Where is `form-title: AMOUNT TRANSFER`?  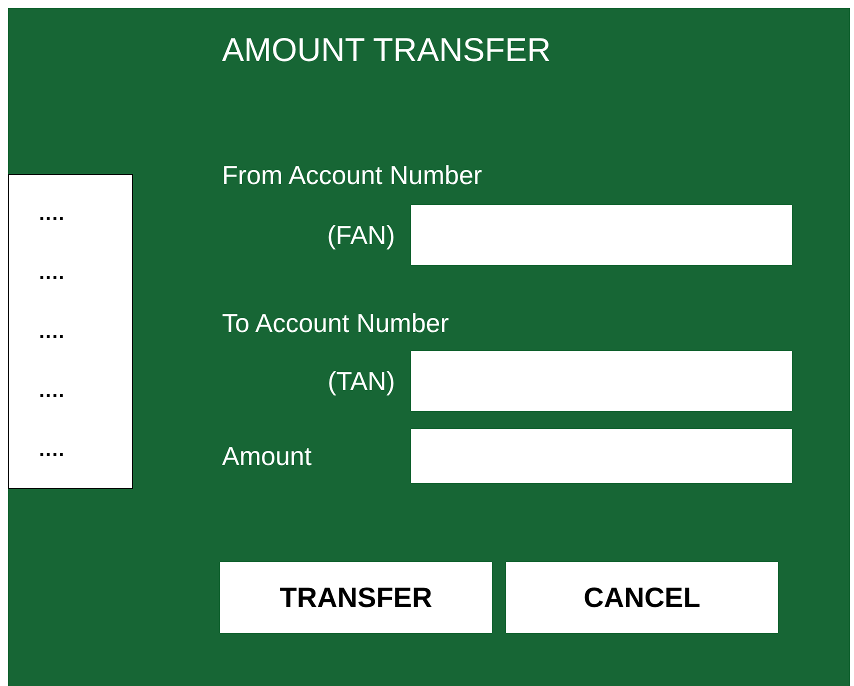
form-title: AMOUNT TRANSFER is located at coordinates (386, 50).